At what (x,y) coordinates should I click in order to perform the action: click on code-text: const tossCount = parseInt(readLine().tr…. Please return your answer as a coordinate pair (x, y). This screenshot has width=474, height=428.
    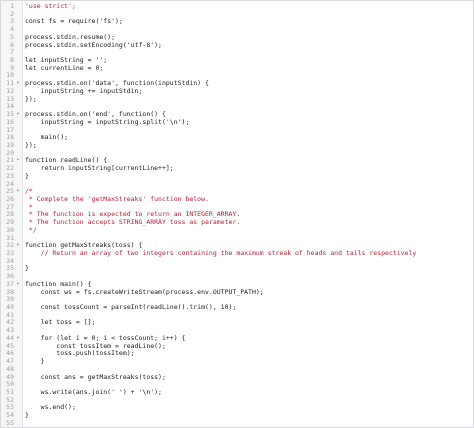
    Looking at the image, I should click on (131, 307).